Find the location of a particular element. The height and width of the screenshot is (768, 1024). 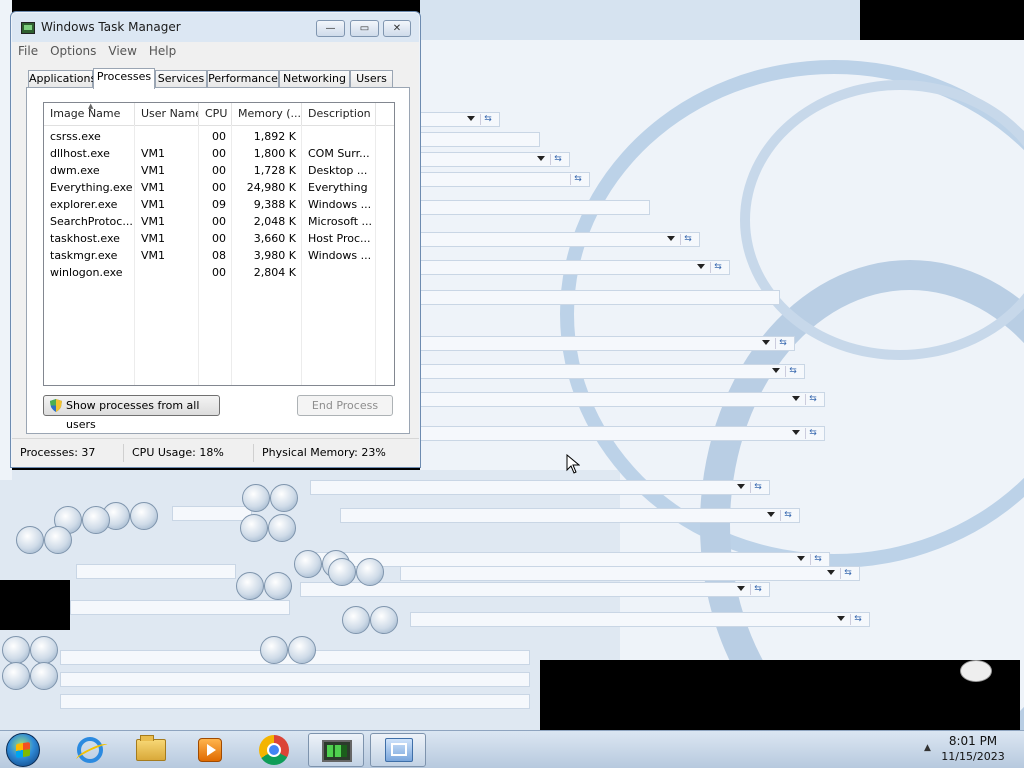

cell-memory: 1,728 K is located at coordinates (274, 170).